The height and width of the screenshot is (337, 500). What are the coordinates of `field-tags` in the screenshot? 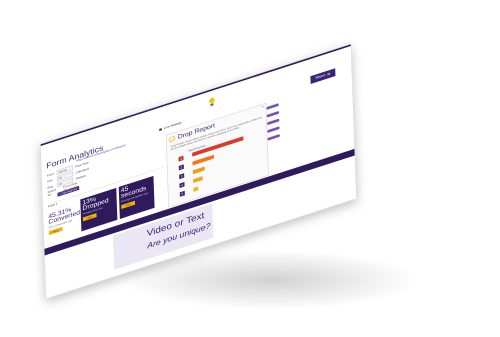 It's located at (273, 124).